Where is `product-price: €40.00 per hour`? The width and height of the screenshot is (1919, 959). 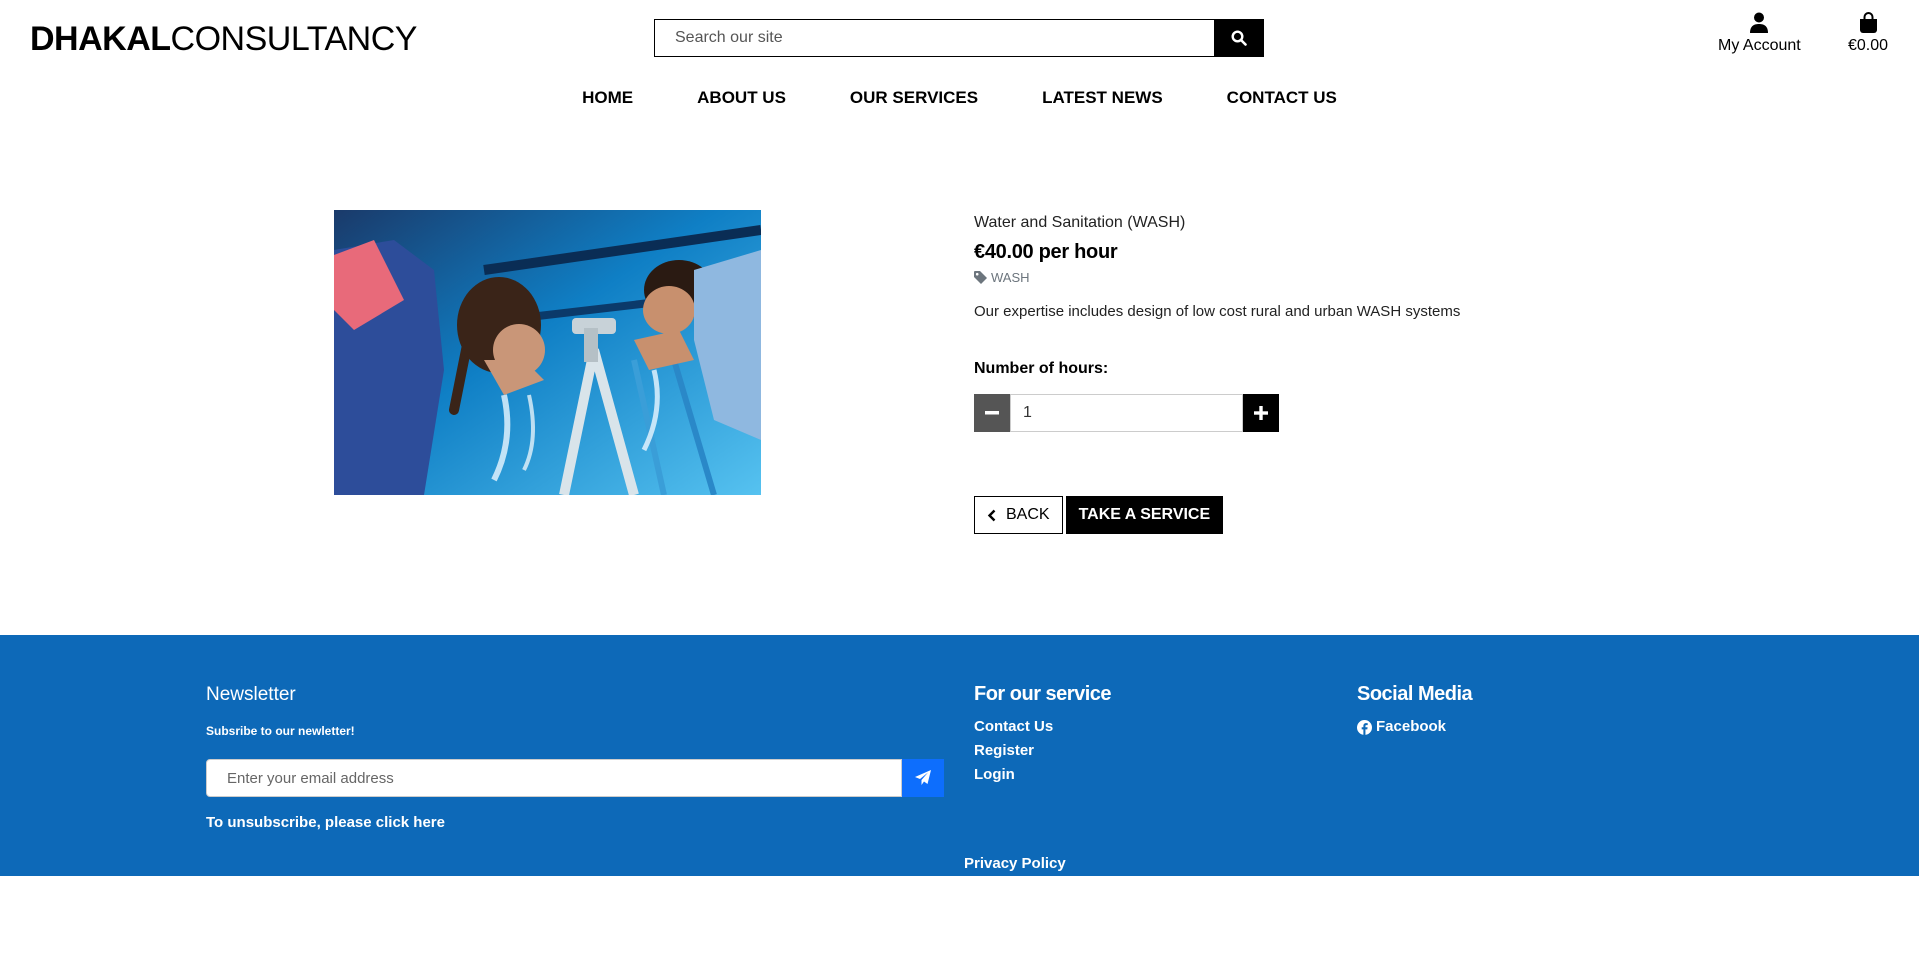
product-price: €40.00 per hour is located at coordinates (1046, 252).